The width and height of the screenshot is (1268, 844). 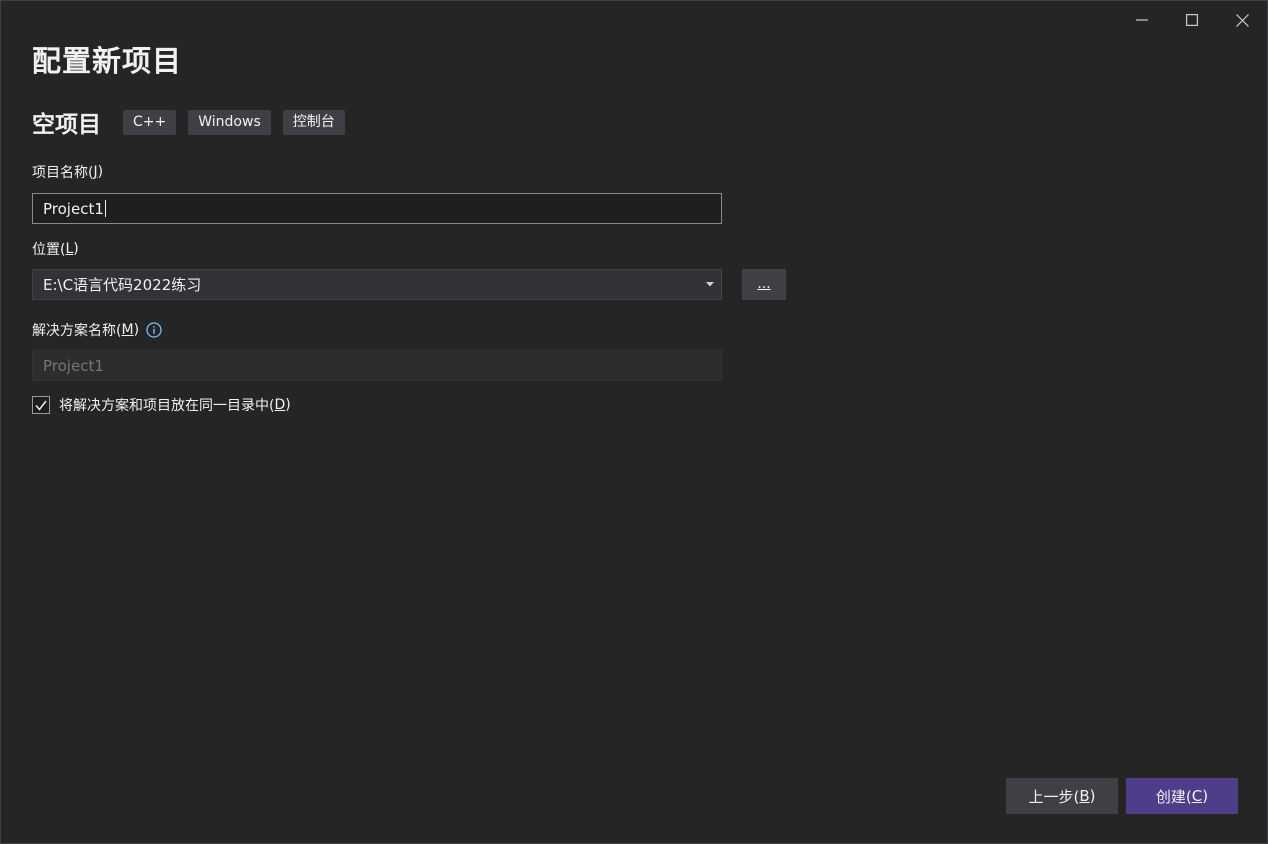 I want to click on location-value: E:\C语言代码2022练习, so click(x=122, y=285).